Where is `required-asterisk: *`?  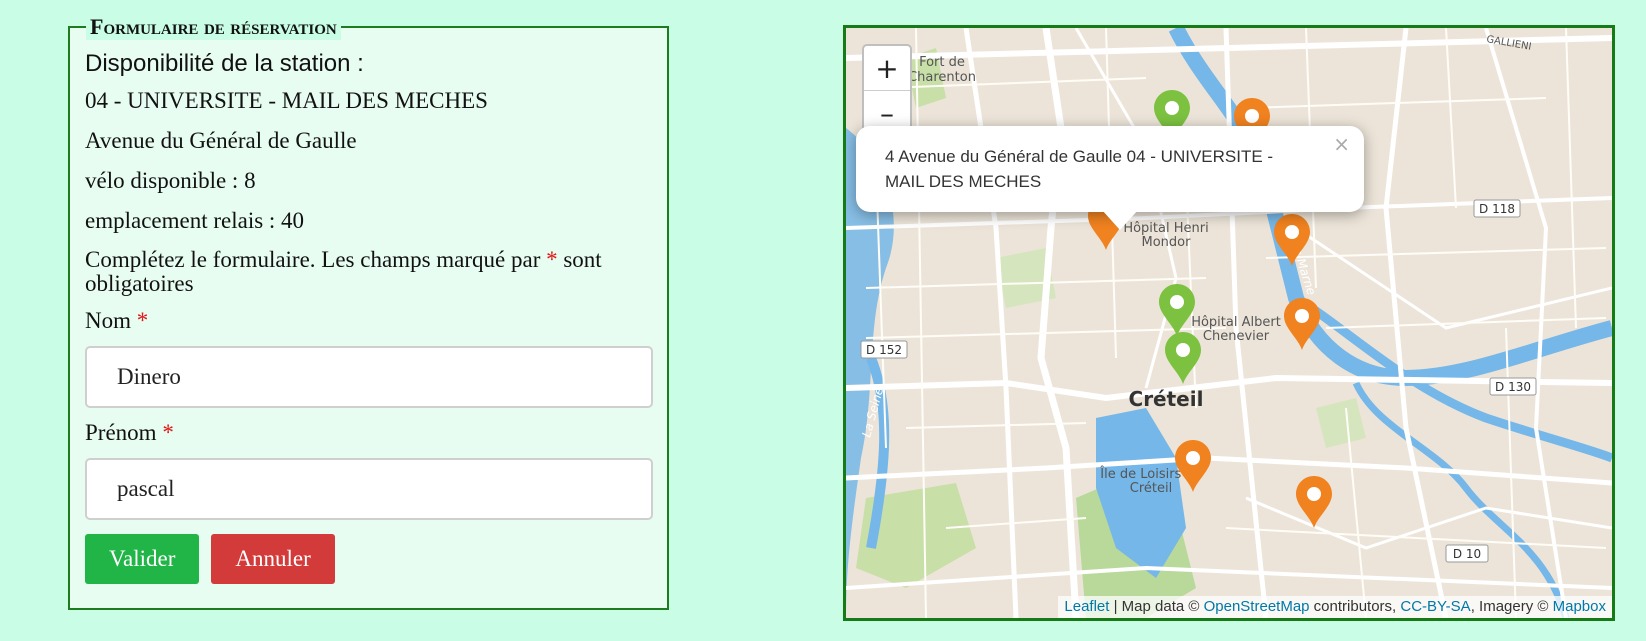
required-asterisk: * is located at coordinates (552, 259).